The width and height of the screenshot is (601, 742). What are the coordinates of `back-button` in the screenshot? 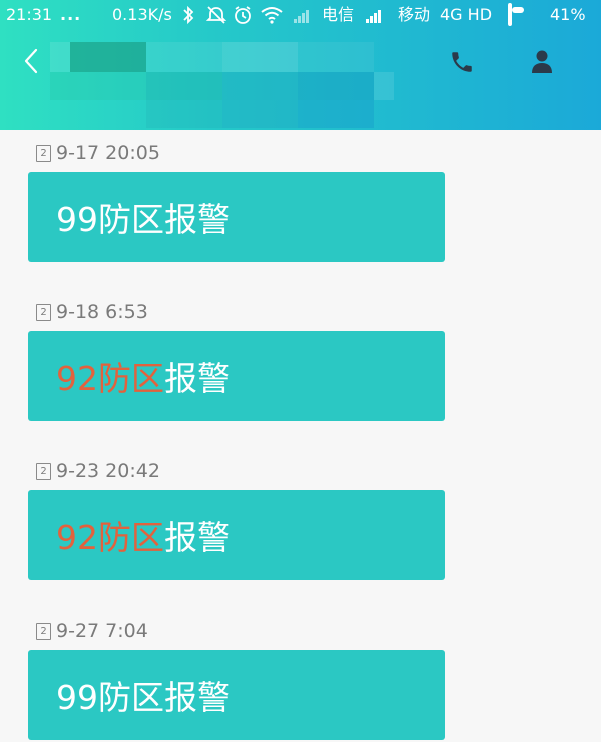 It's located at (31, 63).